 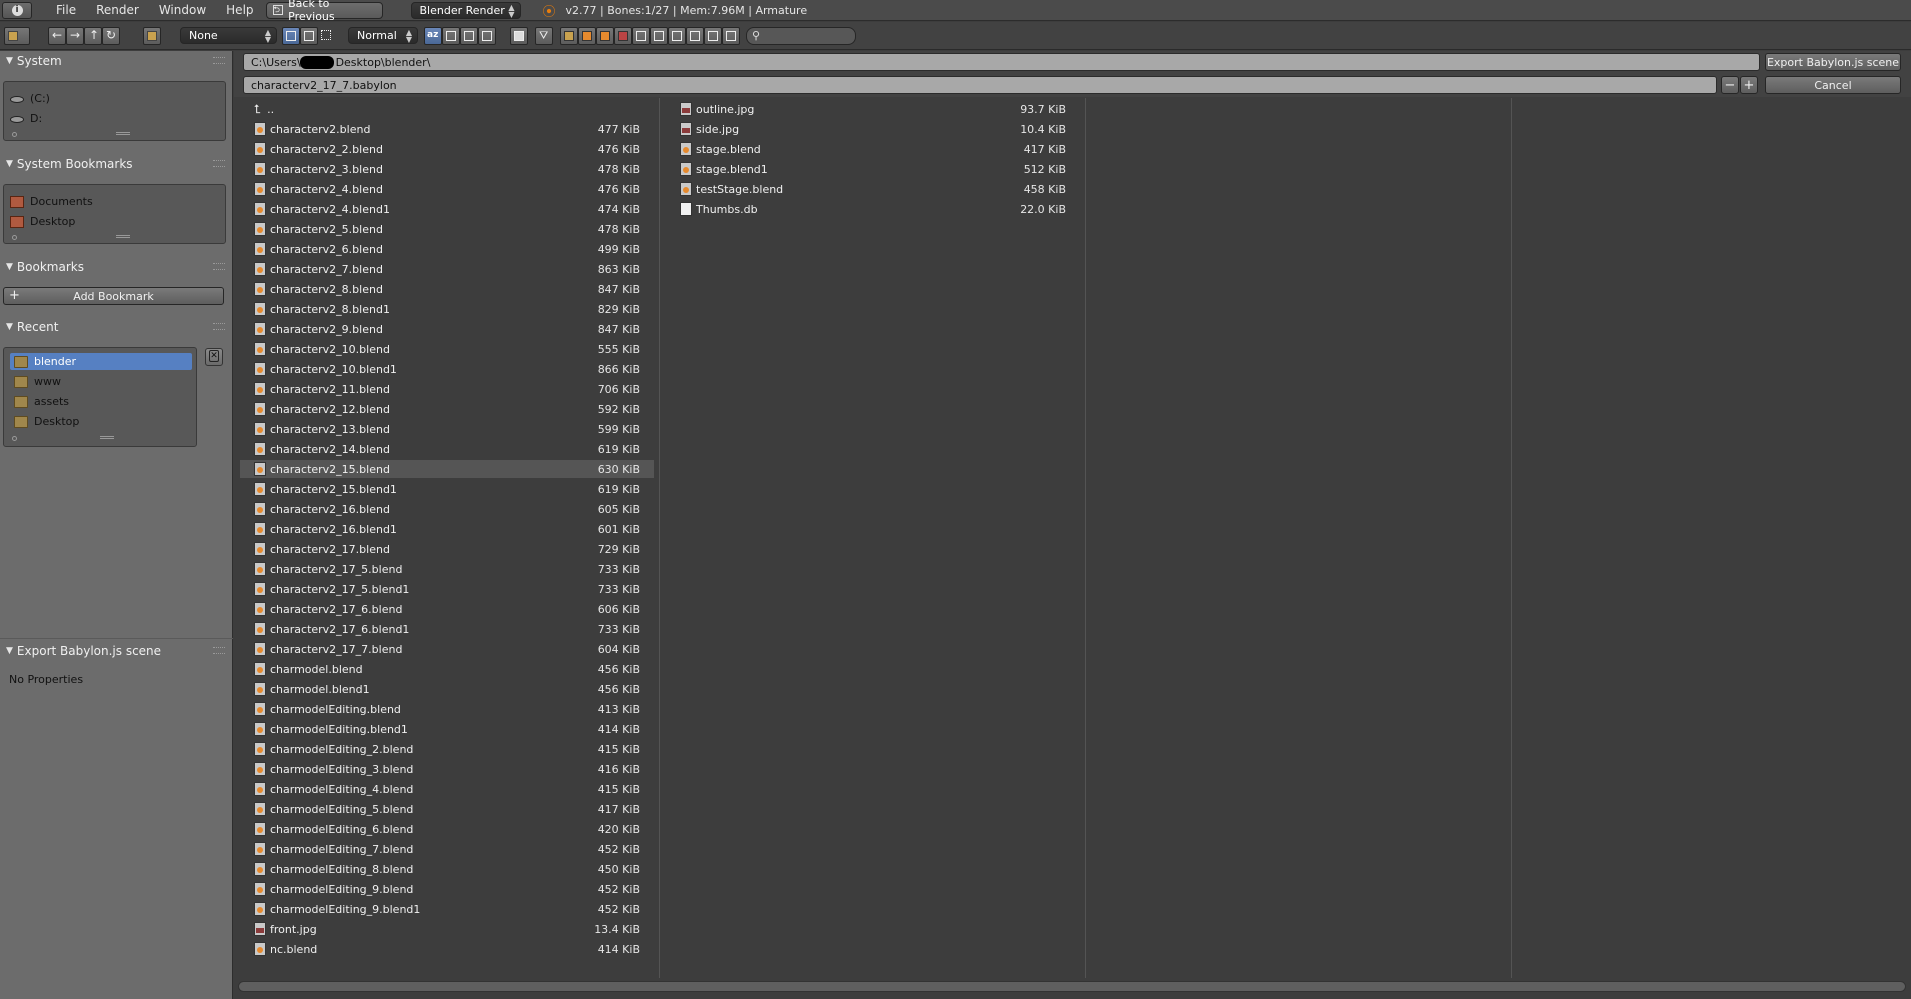 What do you see at coordinates (447, 869) in the screenshot?
I see `file-row: charmodelEditing_8.blend 450 KiB` at bounding box center [447, 869].